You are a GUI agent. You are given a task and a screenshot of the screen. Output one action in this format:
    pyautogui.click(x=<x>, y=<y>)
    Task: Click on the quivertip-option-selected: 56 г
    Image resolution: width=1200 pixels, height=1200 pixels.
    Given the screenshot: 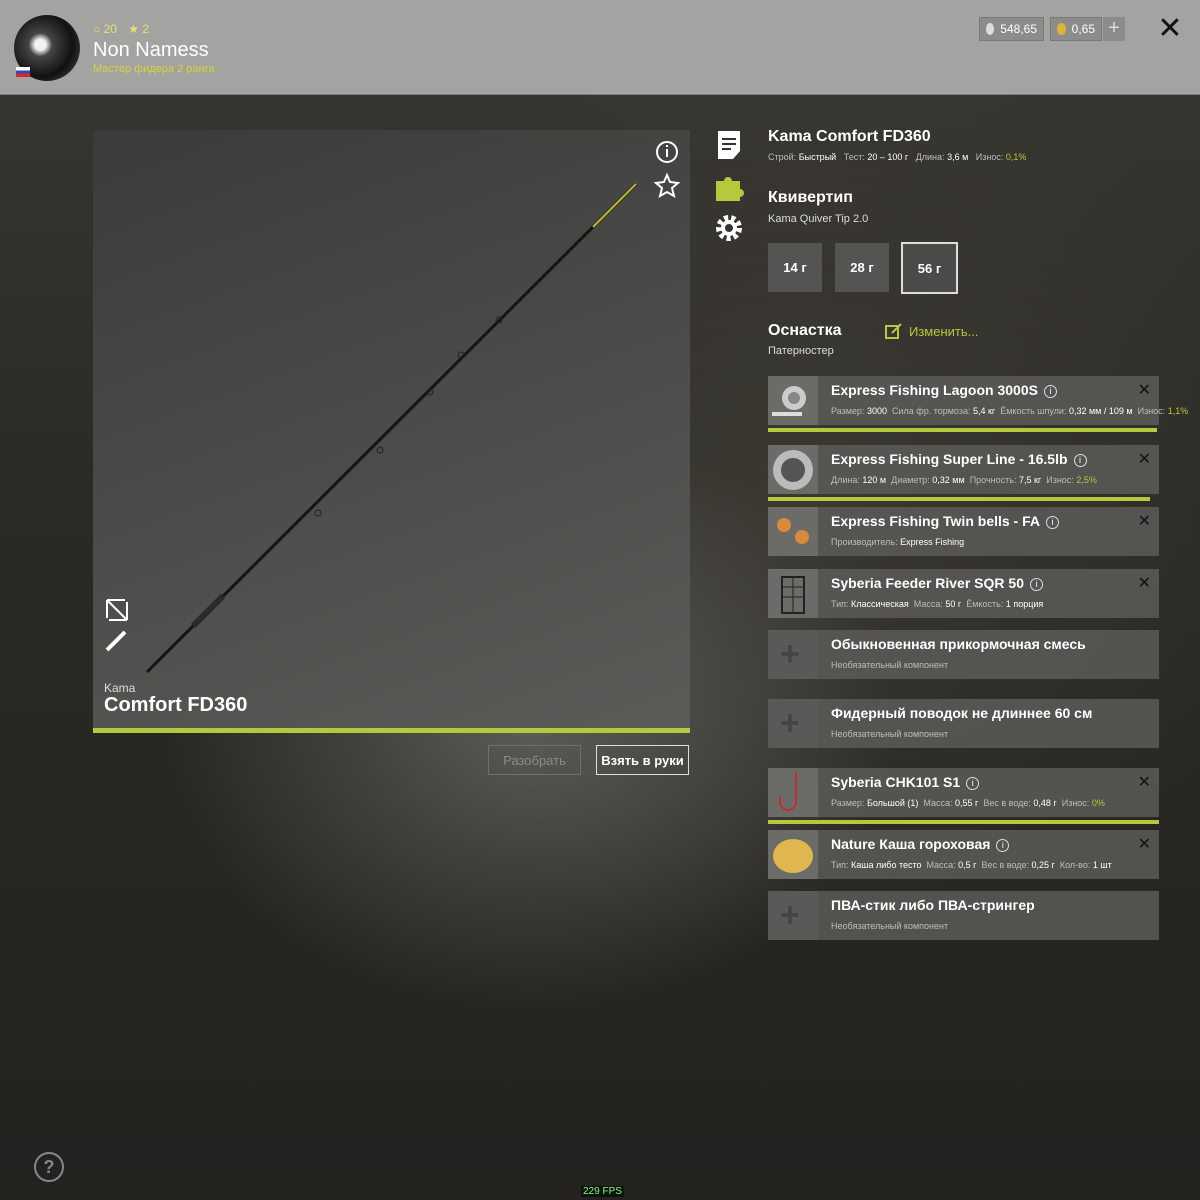 What is the action you would take?
    pyautogui.click(x=929, y=268)
    